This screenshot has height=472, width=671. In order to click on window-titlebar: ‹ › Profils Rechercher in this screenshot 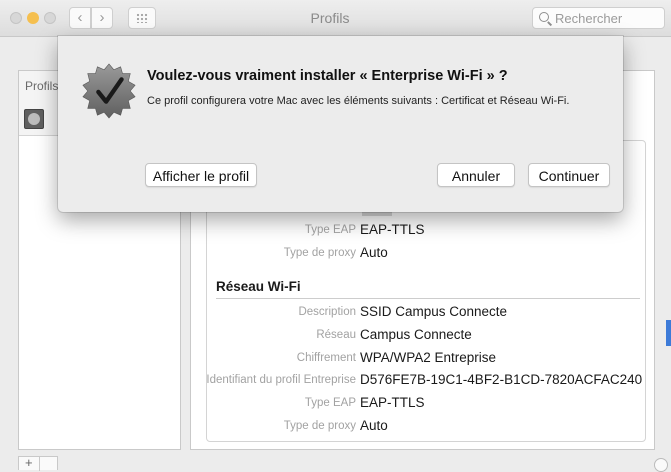, I will do `click(335, 18)`.